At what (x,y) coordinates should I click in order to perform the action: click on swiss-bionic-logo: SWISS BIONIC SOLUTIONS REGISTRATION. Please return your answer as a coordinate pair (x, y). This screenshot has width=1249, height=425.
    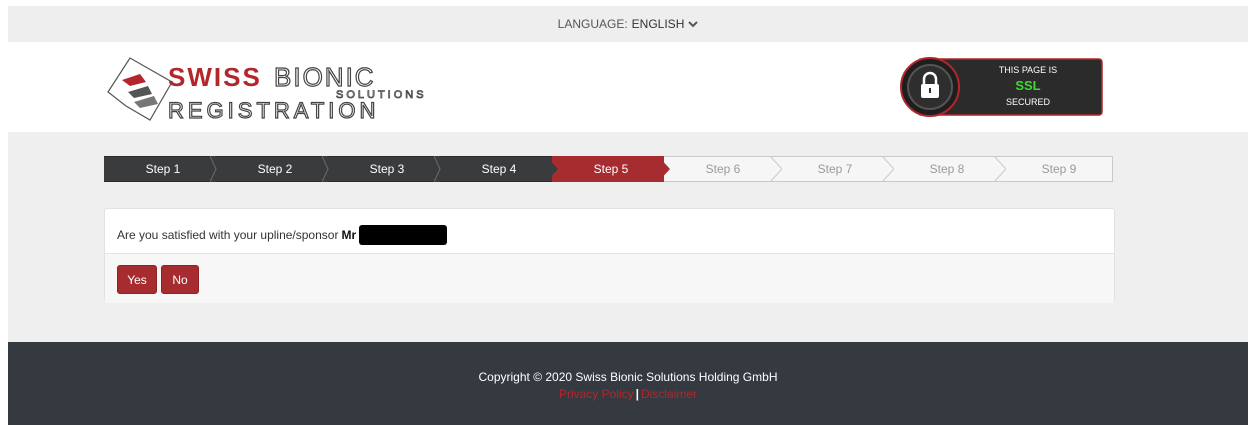
    Looking at the image, I should click on (275, 88).